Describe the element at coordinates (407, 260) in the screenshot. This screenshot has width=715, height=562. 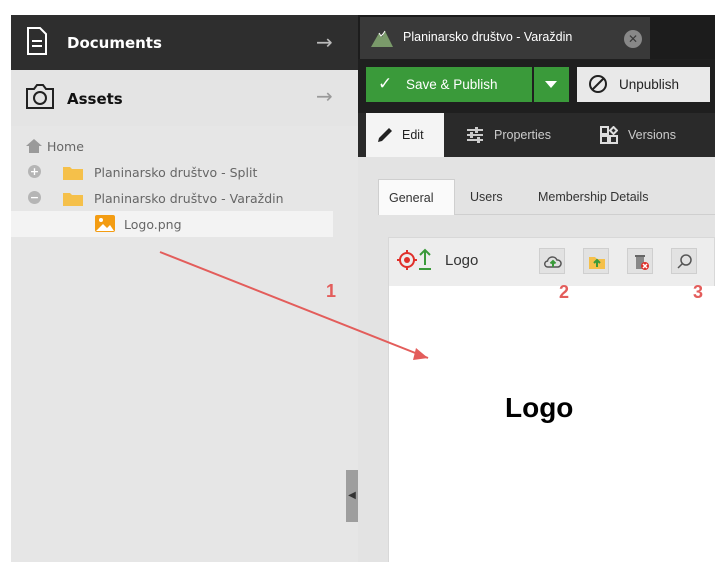
I see `target-icon` at that location.